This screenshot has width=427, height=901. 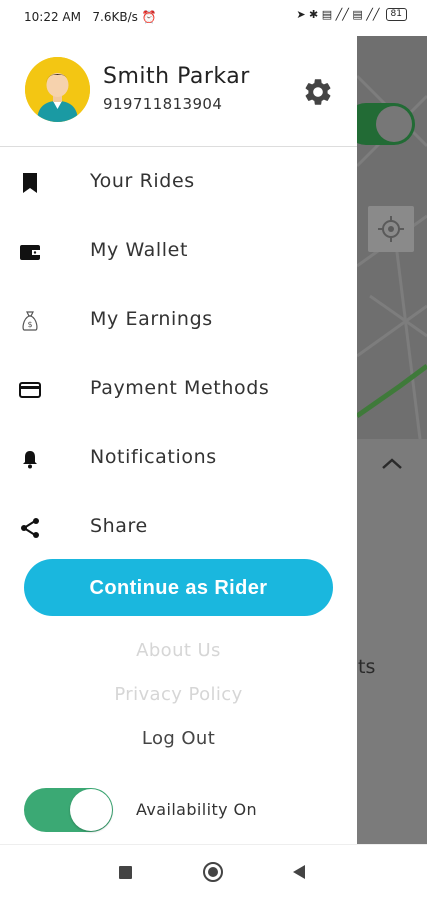 I want to click on privacy-policy-link: Privacy Policy, so click(x=178, y=694).